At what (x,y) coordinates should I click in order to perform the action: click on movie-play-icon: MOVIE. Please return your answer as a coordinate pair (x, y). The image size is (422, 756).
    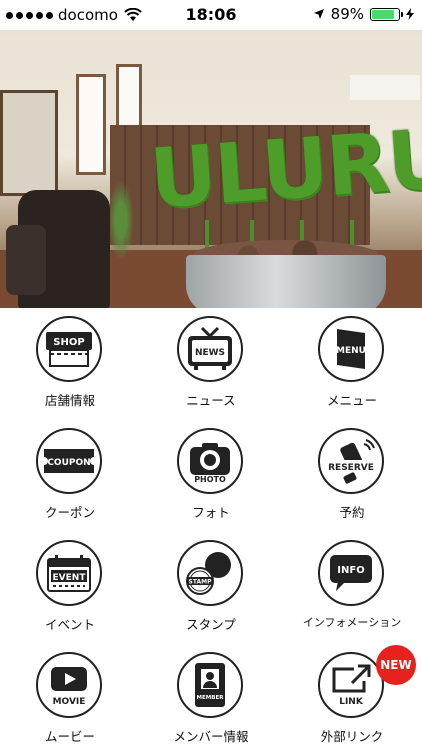
    Looking at the image, I should click on (69, 687).